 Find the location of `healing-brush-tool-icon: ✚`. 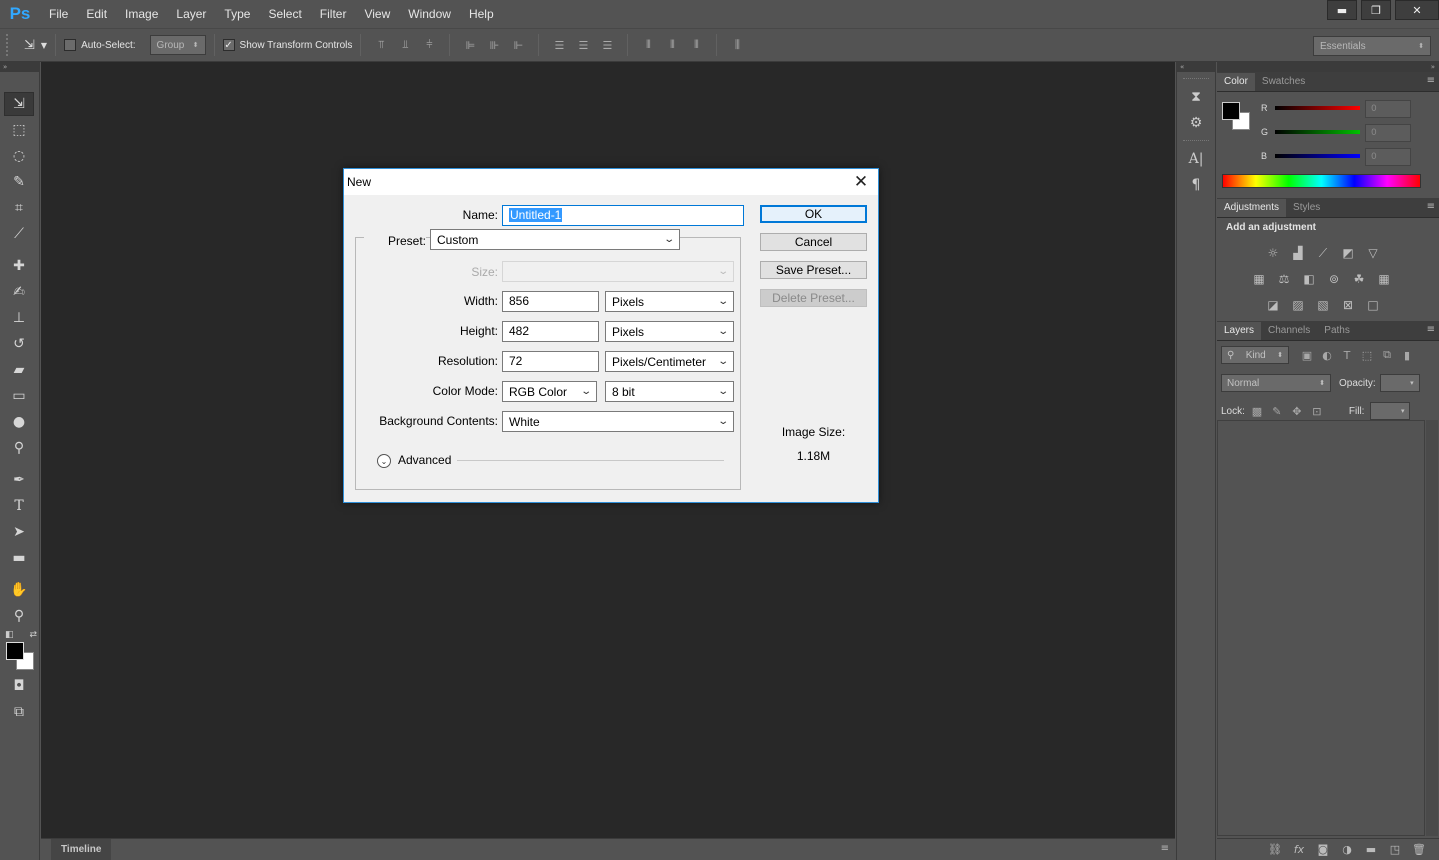

healing-brush-tool-icon: ✚ is located at coordinates (19, 266).